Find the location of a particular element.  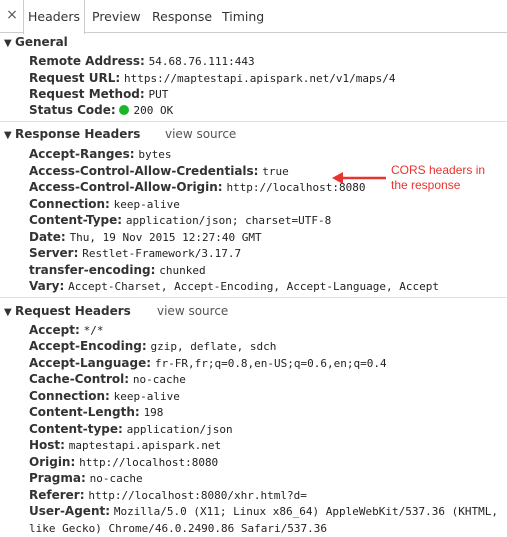

header-value: http://localhost:8080/xhr.html?d= is located at coordinates (197, 495).